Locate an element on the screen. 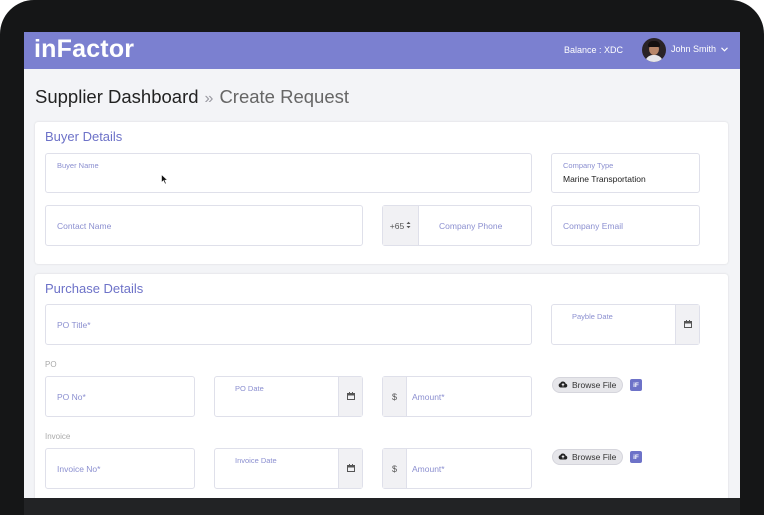 The height and width of the screenshot is (515, 764). payble-date-label: Payble Date is located at coordinates (592, 316).